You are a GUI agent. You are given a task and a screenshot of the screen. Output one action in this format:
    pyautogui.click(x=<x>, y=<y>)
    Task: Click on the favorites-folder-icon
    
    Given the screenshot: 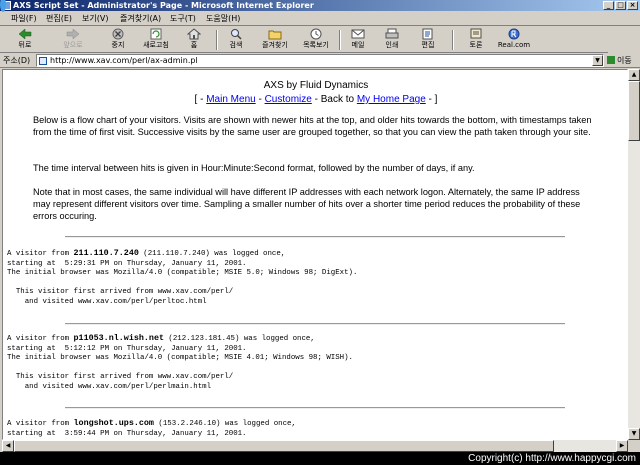 What is the action you would take?
    pyautogui.click(x=275, y=35)
    